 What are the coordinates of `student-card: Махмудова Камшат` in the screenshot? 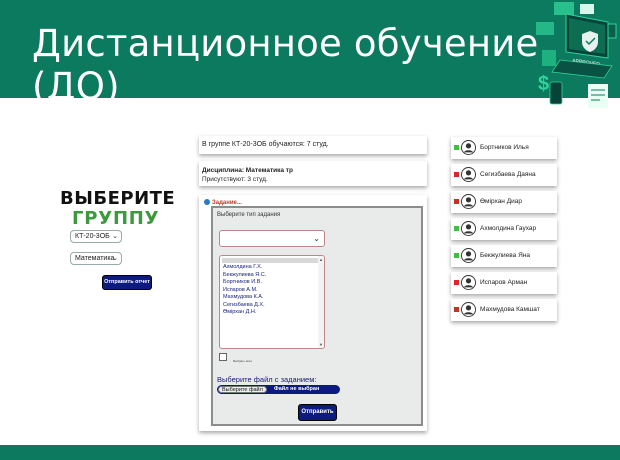 It's located at (504, 310).